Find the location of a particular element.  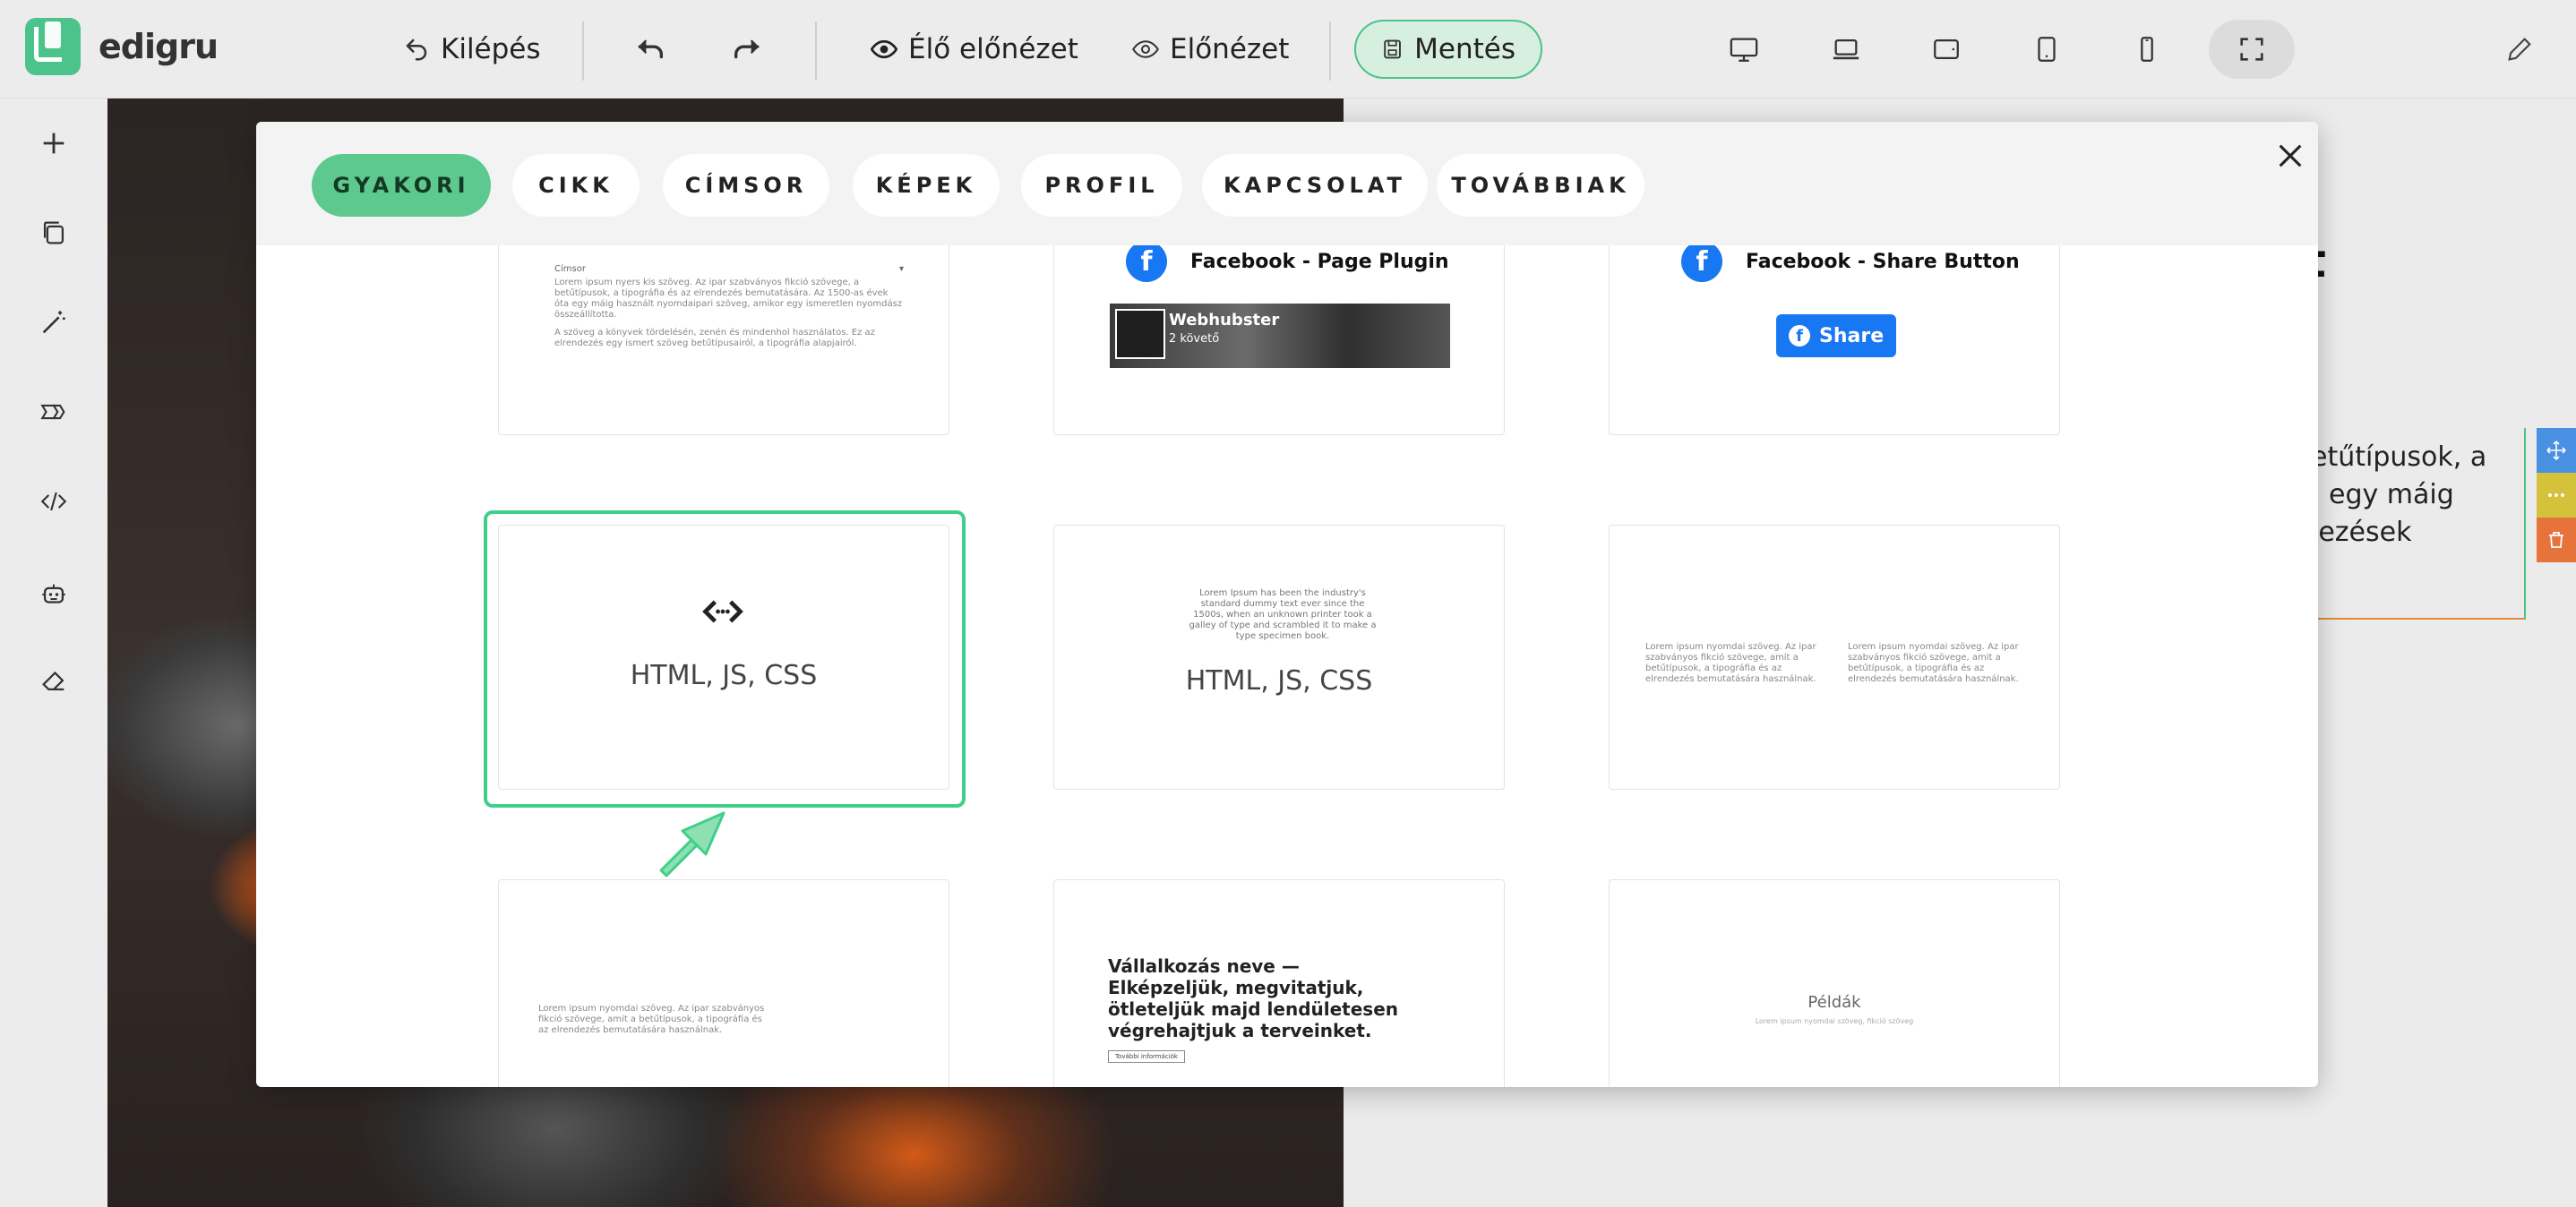

desktop-icon is located at coordinates (1744, 50).